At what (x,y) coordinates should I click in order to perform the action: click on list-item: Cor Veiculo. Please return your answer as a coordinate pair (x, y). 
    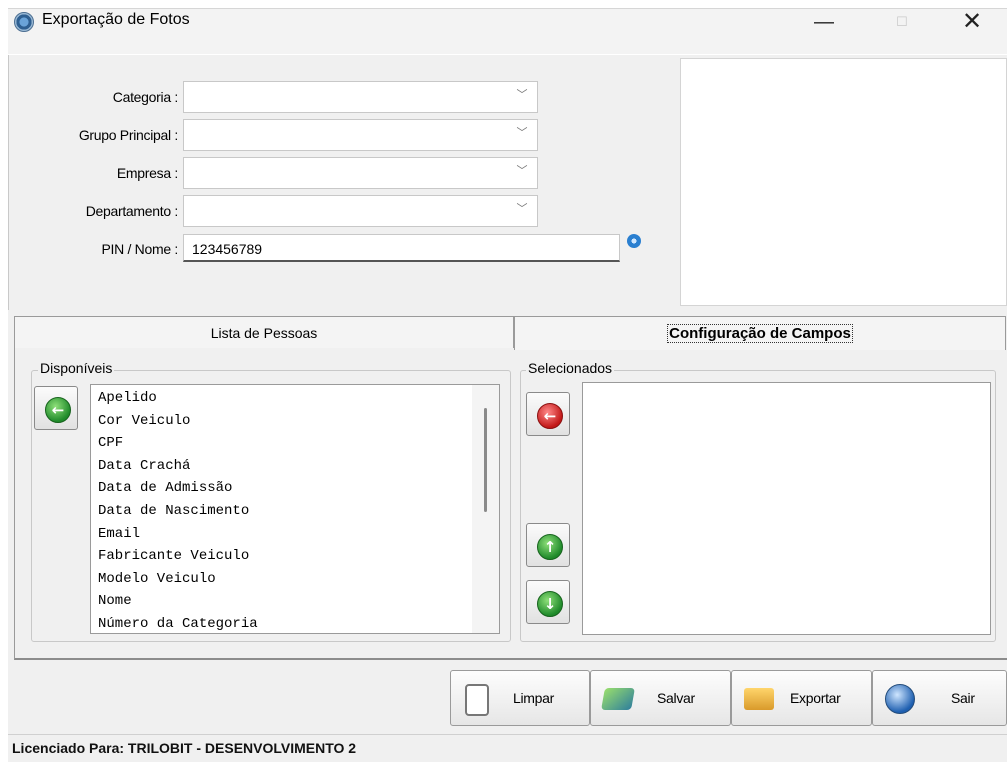
    Looking at the image, I should click on (298, 421).